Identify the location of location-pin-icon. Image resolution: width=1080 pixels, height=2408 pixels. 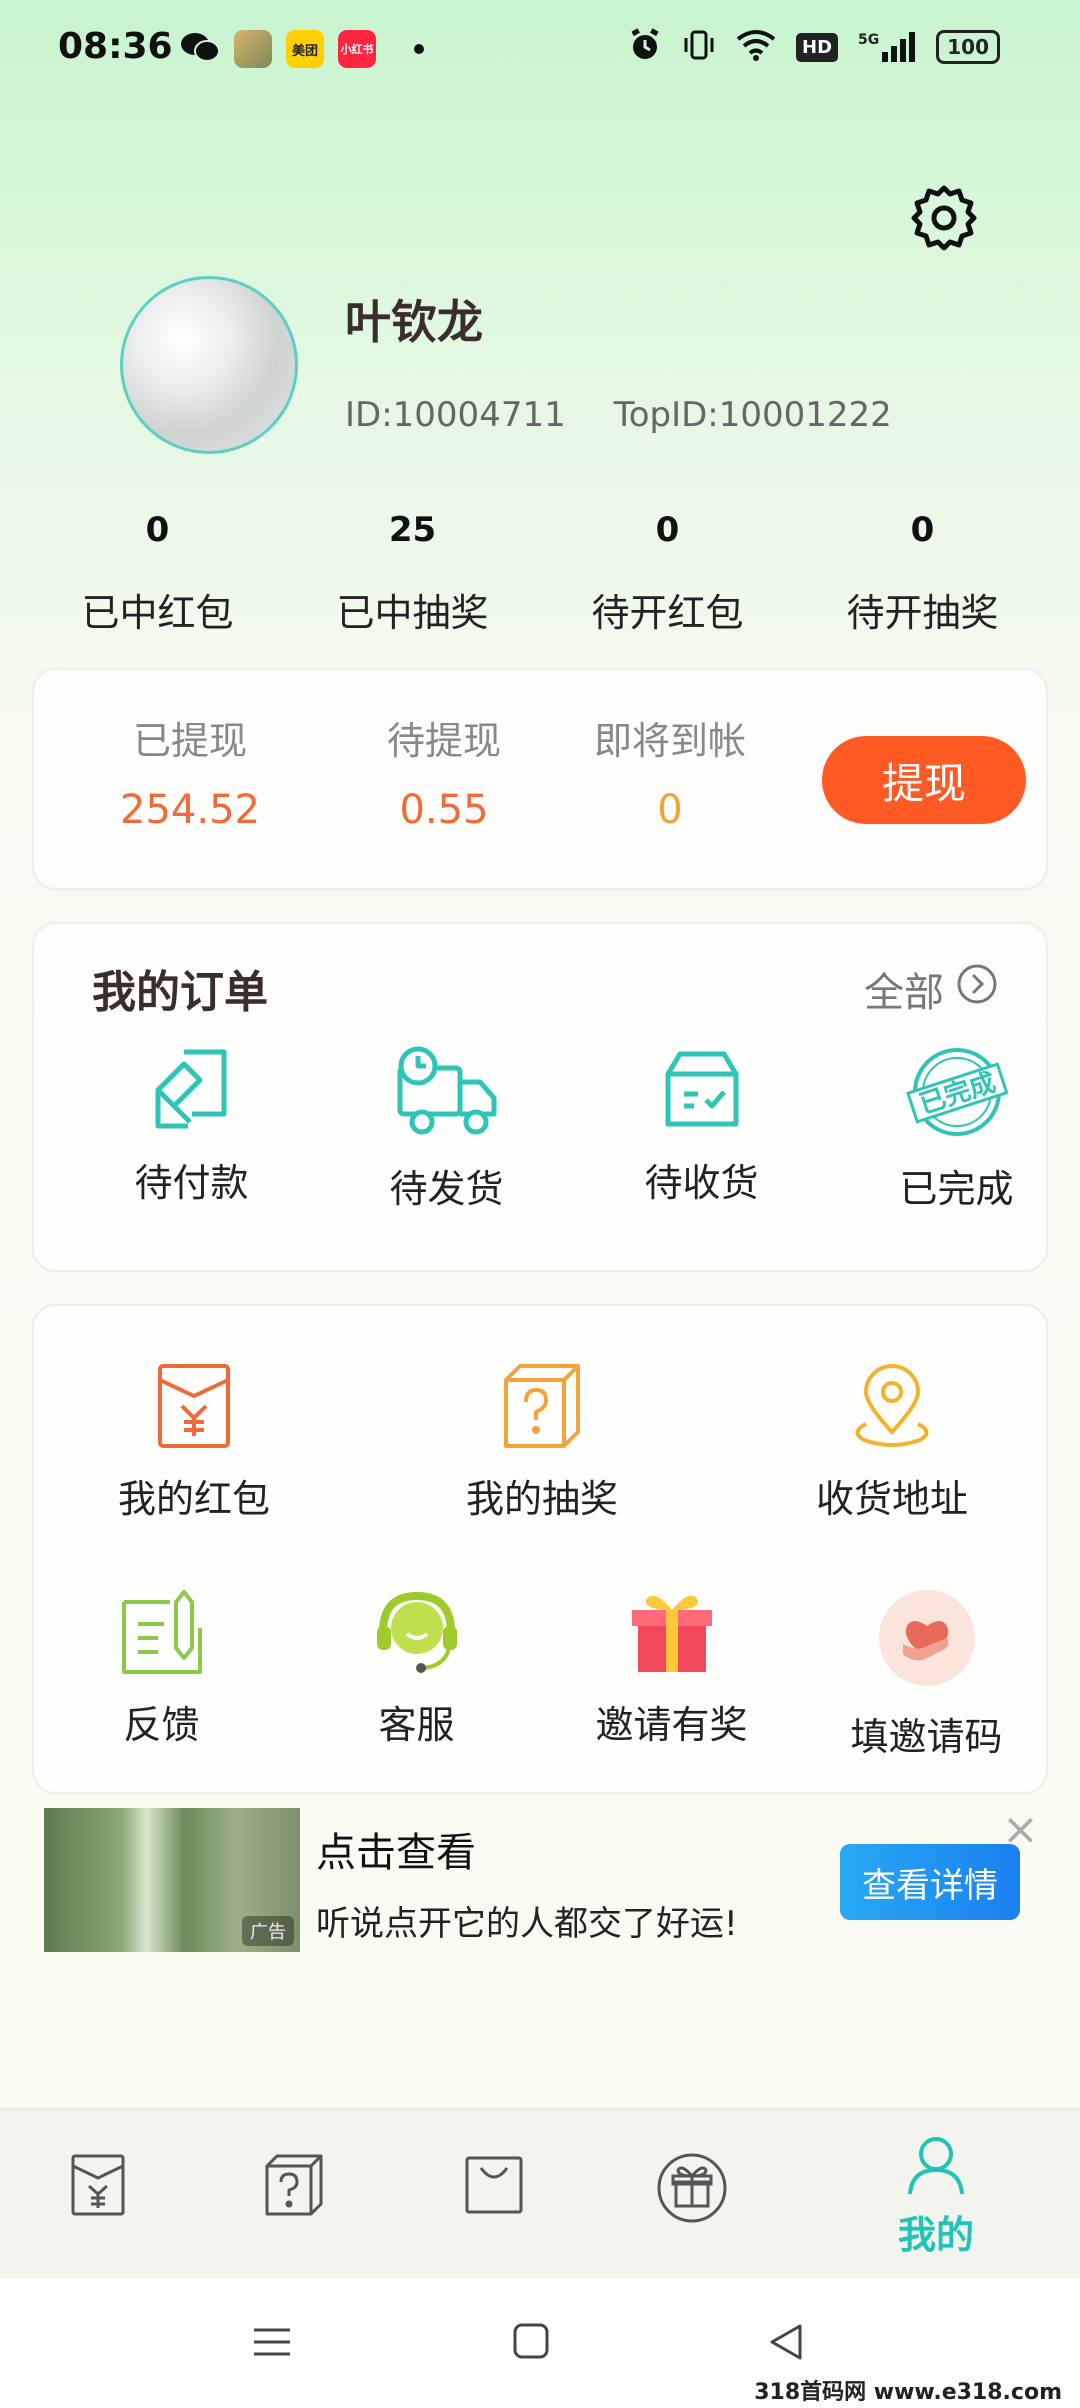
(892, 1406).